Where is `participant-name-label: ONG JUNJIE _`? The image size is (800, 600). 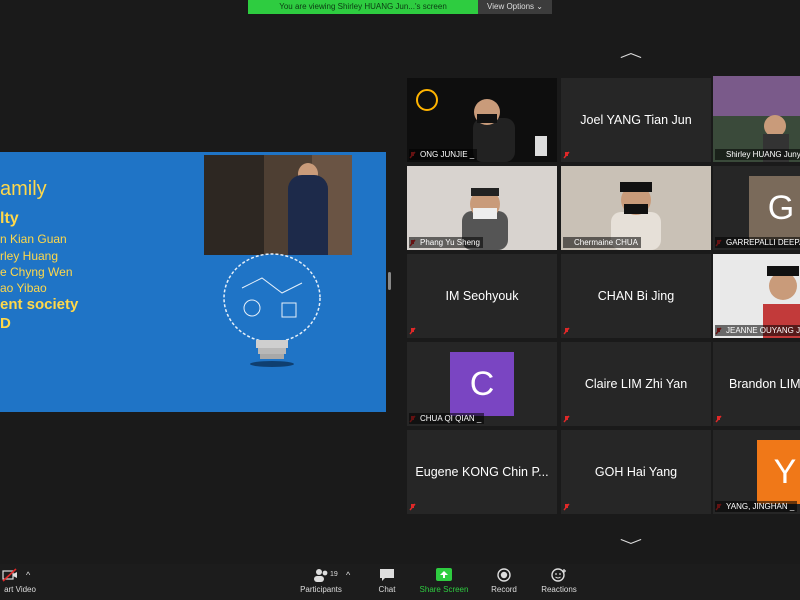
participant-name-label: ONG JUNJIE _ is located at coordinates (443, 154).